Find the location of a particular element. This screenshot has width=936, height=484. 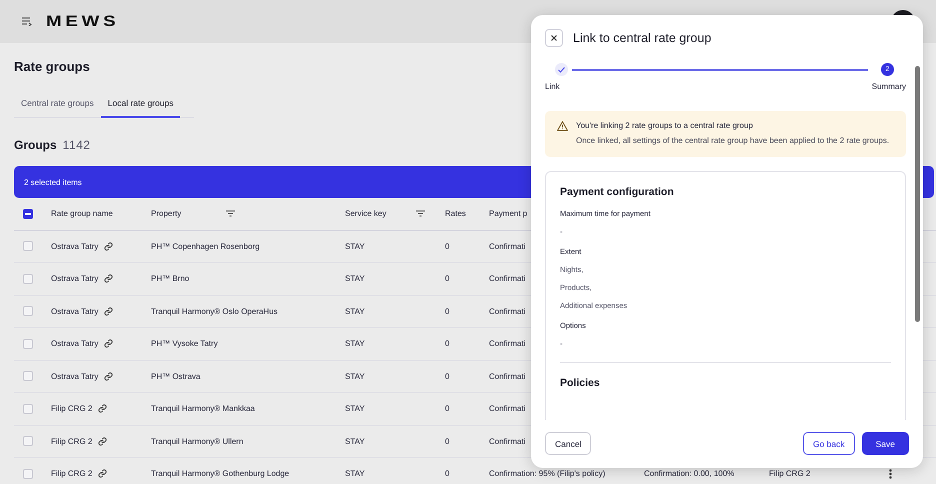

save-button: Save is located at coordinates (885, 443).